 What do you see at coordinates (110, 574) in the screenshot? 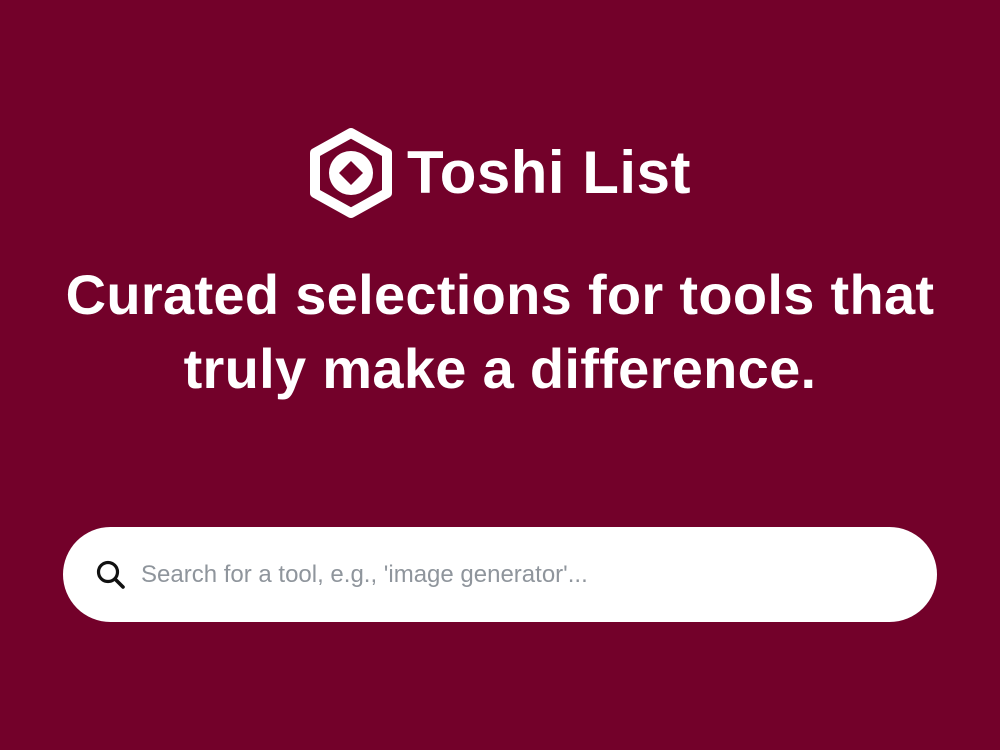
I see `search-icon` at bounding box center [110, 574].